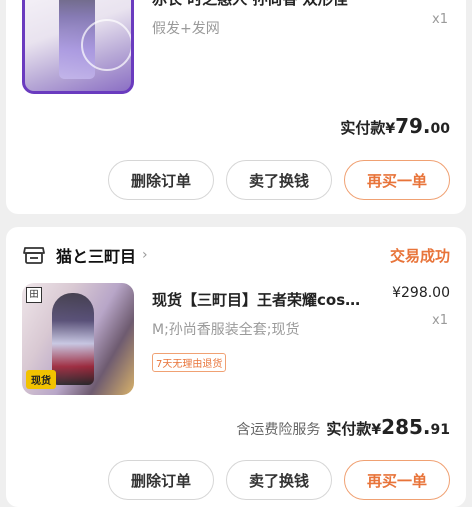 The height and width of the screenshot is (507, 472). I want to click on paid-amount: 含运费险服务 实付款¥285.91, so click(343, 427).